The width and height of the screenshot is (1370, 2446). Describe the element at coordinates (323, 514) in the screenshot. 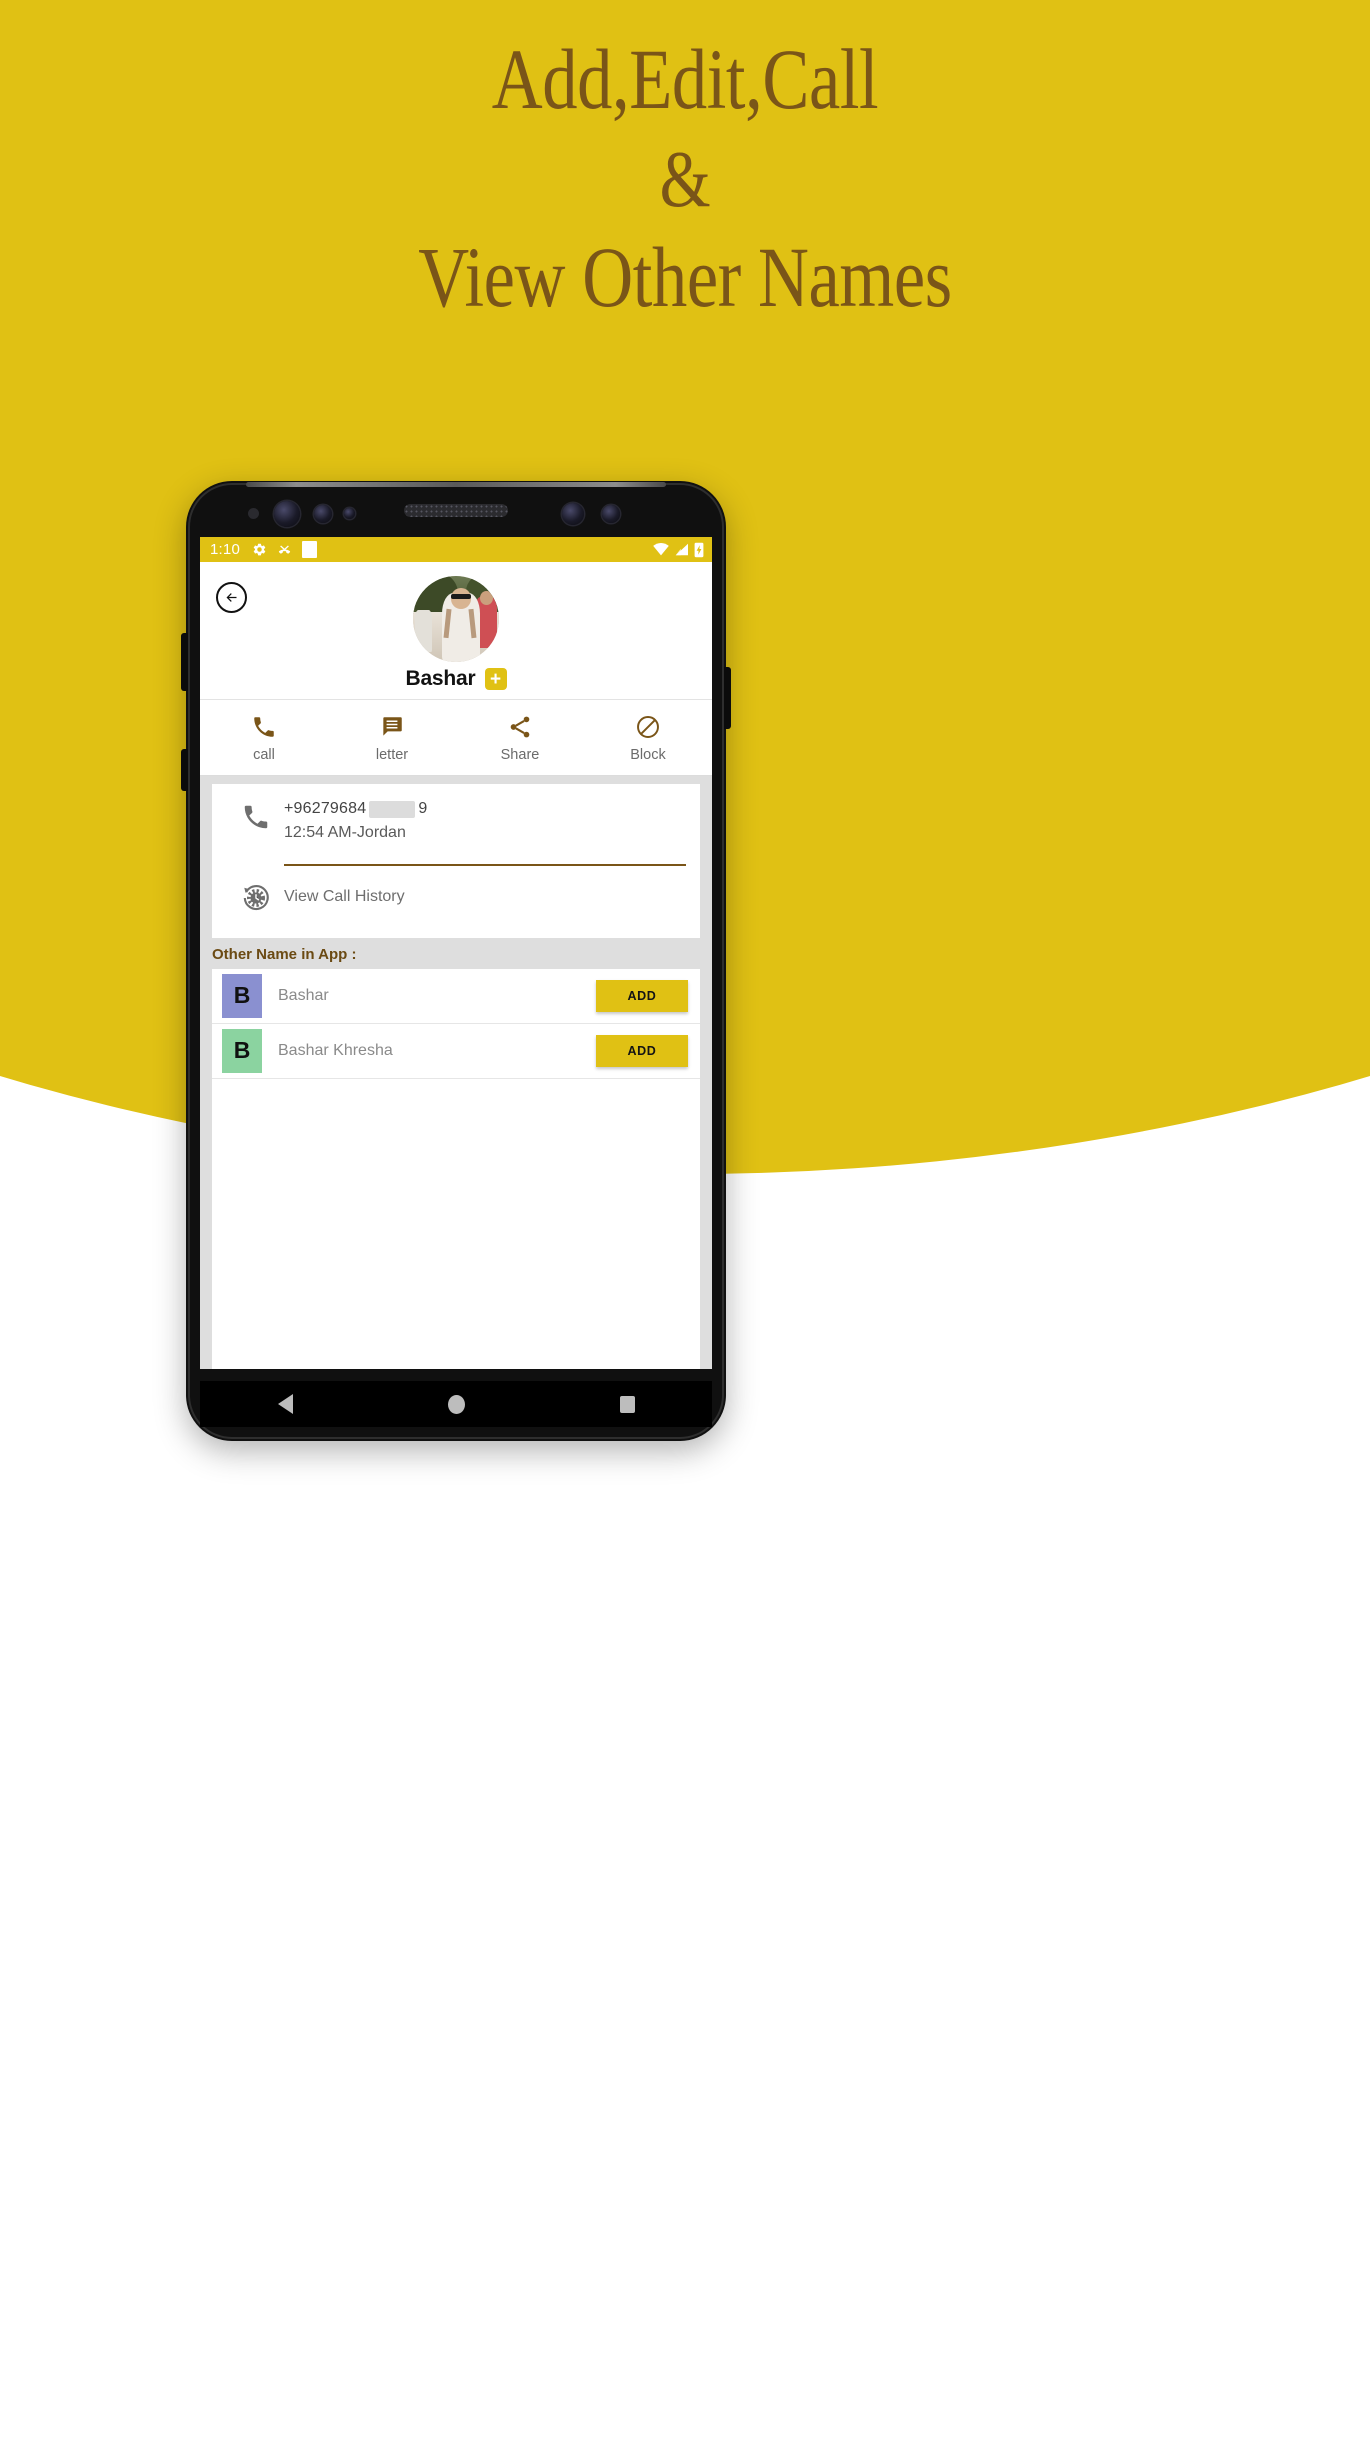

I see `iris-scanner-icon` at that location.